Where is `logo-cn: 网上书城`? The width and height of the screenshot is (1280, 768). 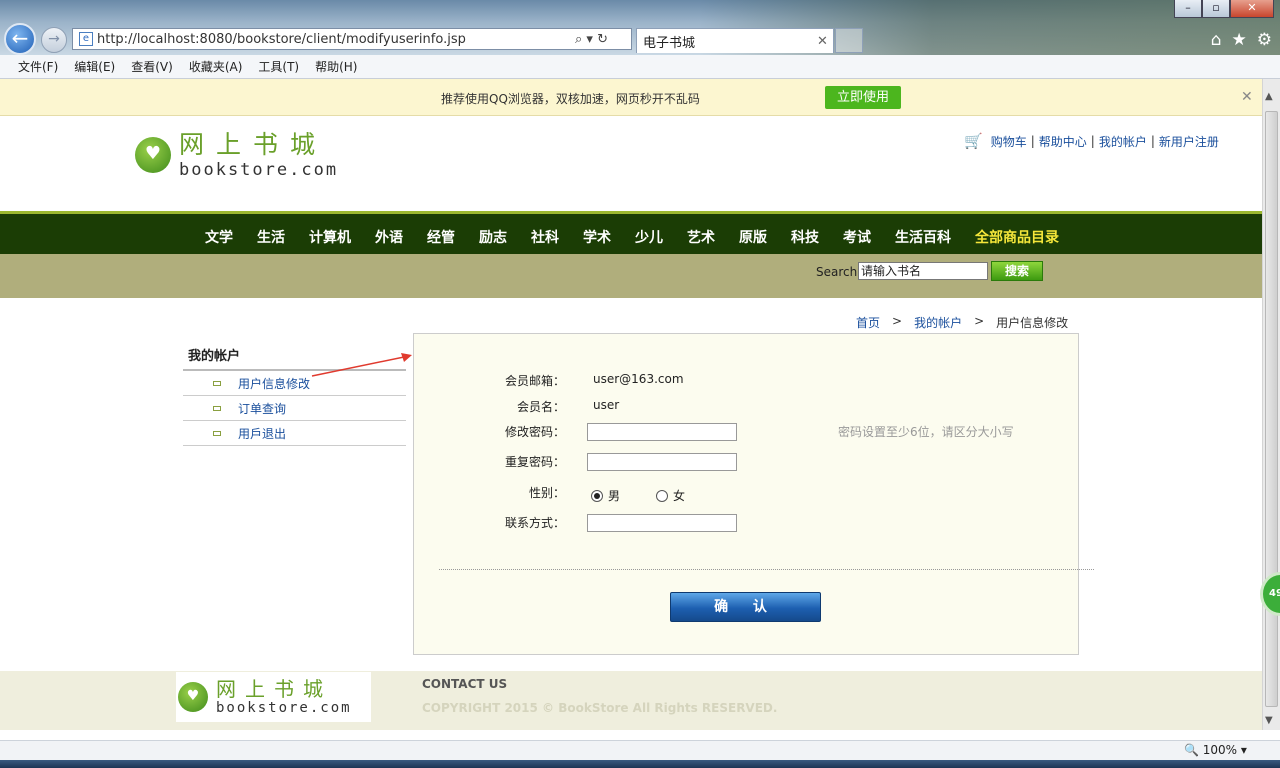
logo-cn: 网上书城 is located at coordinates (253, 144).